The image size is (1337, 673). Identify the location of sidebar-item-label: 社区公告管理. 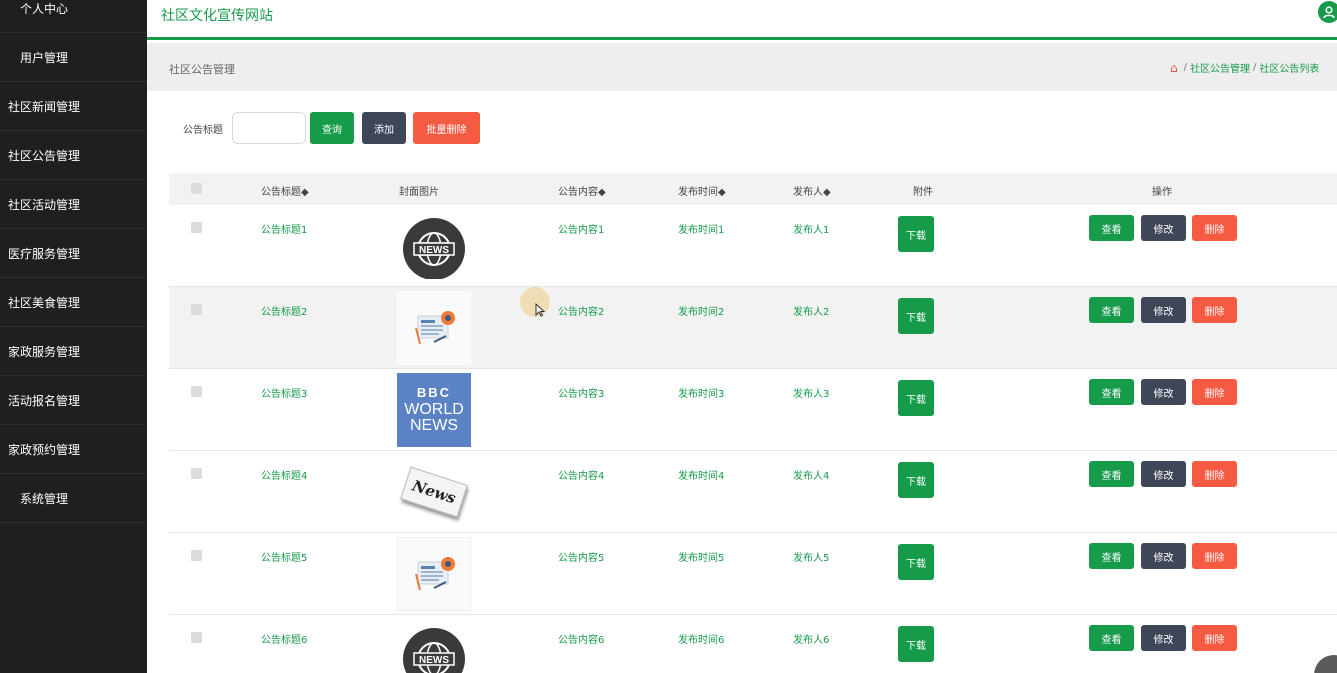
(44, 156).